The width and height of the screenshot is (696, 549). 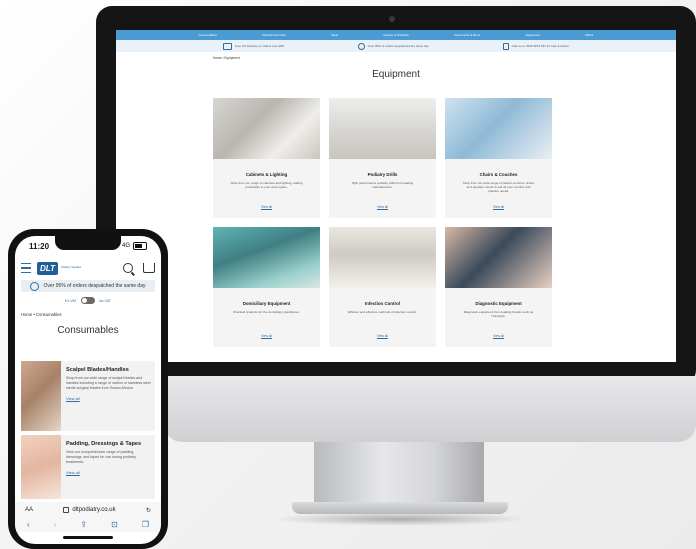 I want to click on category-title: Domiciliary Equipment, so click(x=267, y=303).